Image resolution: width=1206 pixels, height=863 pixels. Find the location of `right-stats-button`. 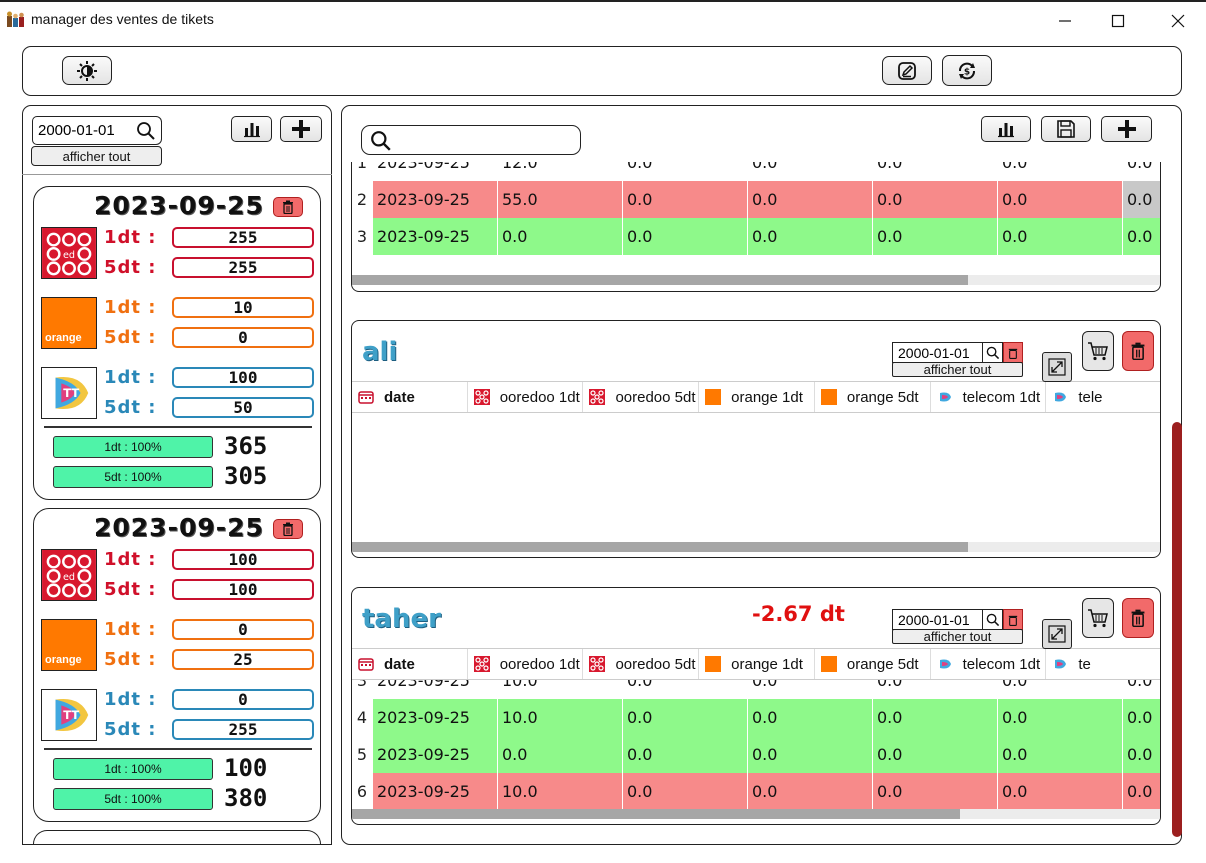

right-stats-button is located at coordinates (1006, 129).